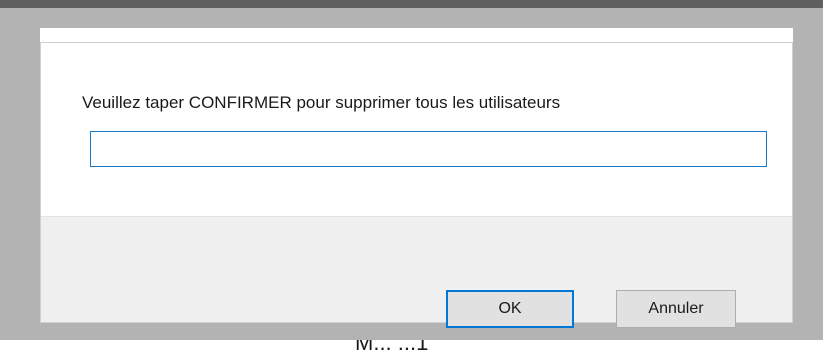  Describe the element at coordinates (510, 309) in the screenshot. I see `ok-button: OK` at that location.